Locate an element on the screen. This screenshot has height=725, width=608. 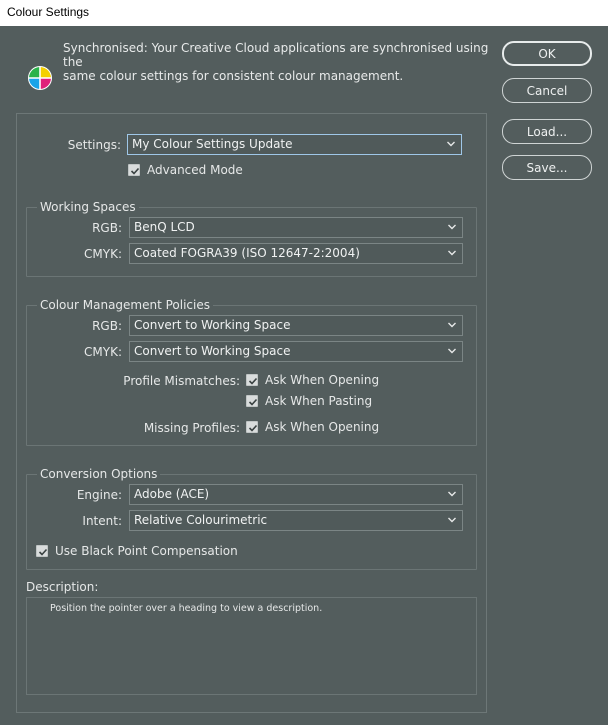
intent-dropdown: Relative Colourimetric is located at coordinates (296, 520).